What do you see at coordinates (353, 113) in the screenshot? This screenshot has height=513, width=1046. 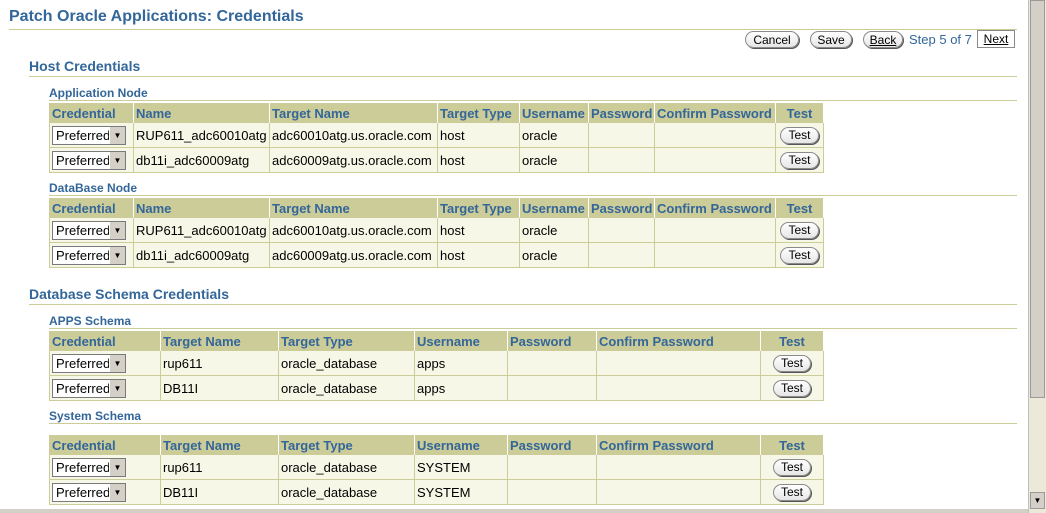 I see `column-header-target-name: Target Name` at bounding box center [353, 113].